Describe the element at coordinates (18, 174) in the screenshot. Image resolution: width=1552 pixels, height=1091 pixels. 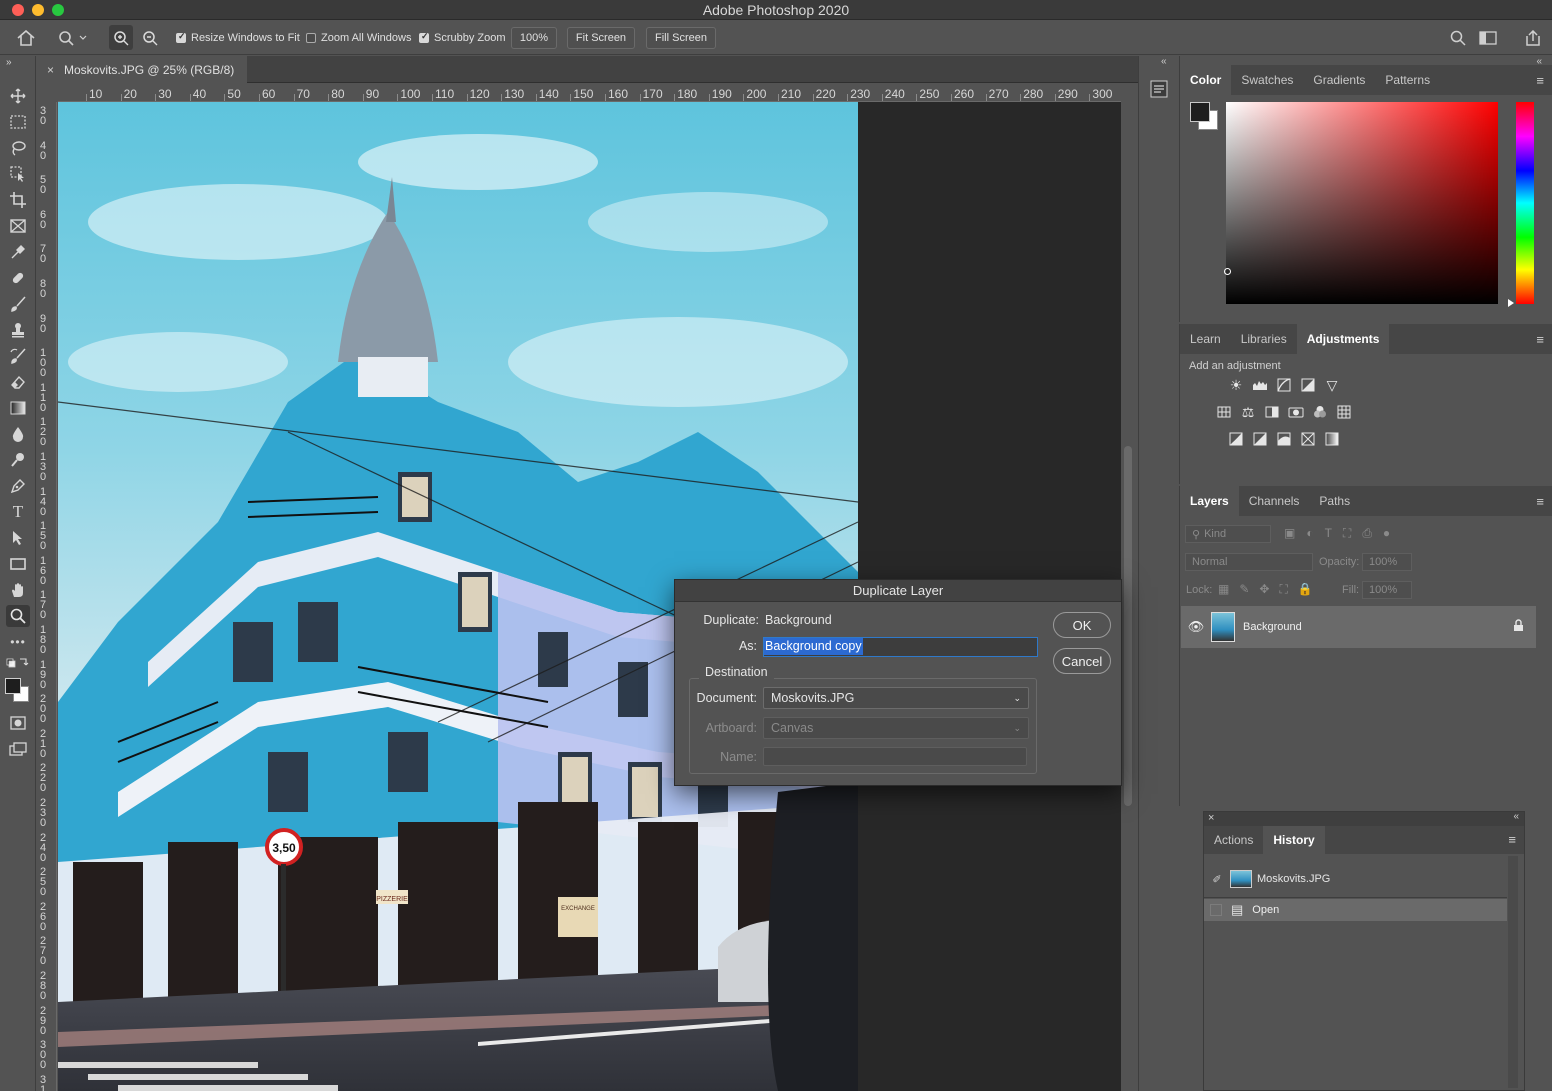
I see `object-selection-tool-icon` at that location.